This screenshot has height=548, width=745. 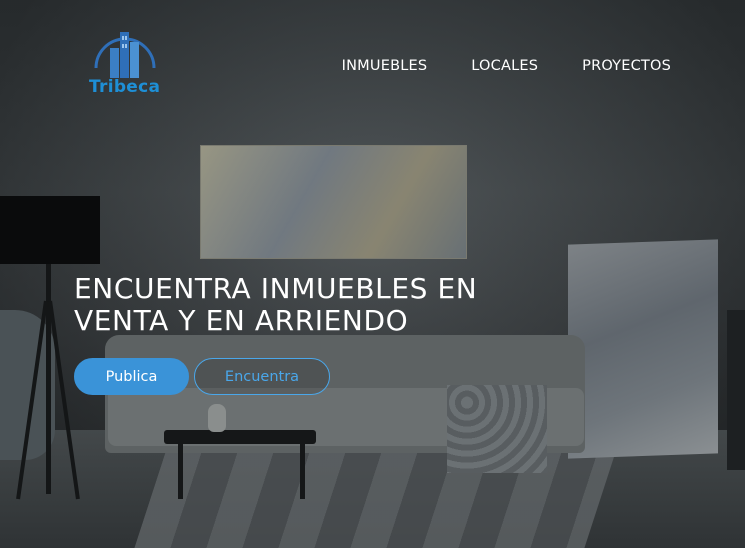 What do you see at coordinates (217, 418) in the screenshot?
I see `vase-graphic` at bounding box center [217, 418].